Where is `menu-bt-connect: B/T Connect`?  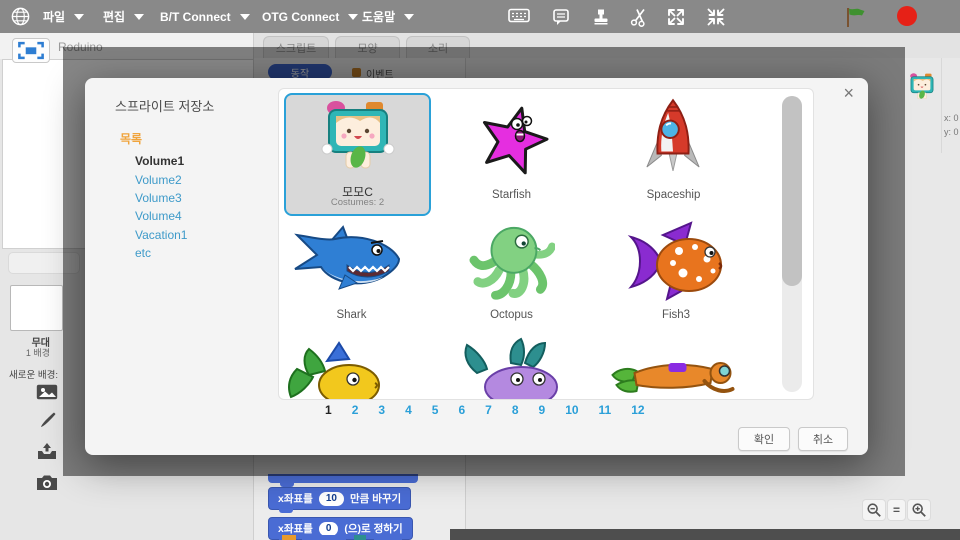
menu-bt-connect: B/T Connect is located at coordinates (205, 16).